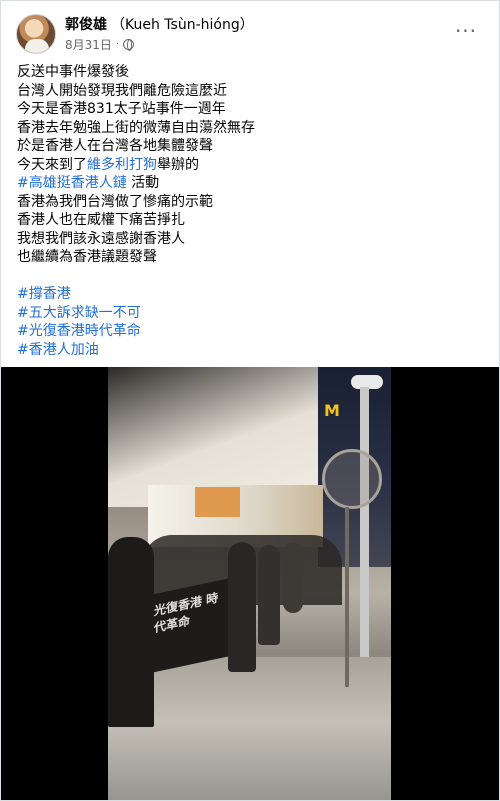  What do you see at coordinates (129, 45) in the screenshot?
I see `globe-icon` at bounding box center [129, 45].